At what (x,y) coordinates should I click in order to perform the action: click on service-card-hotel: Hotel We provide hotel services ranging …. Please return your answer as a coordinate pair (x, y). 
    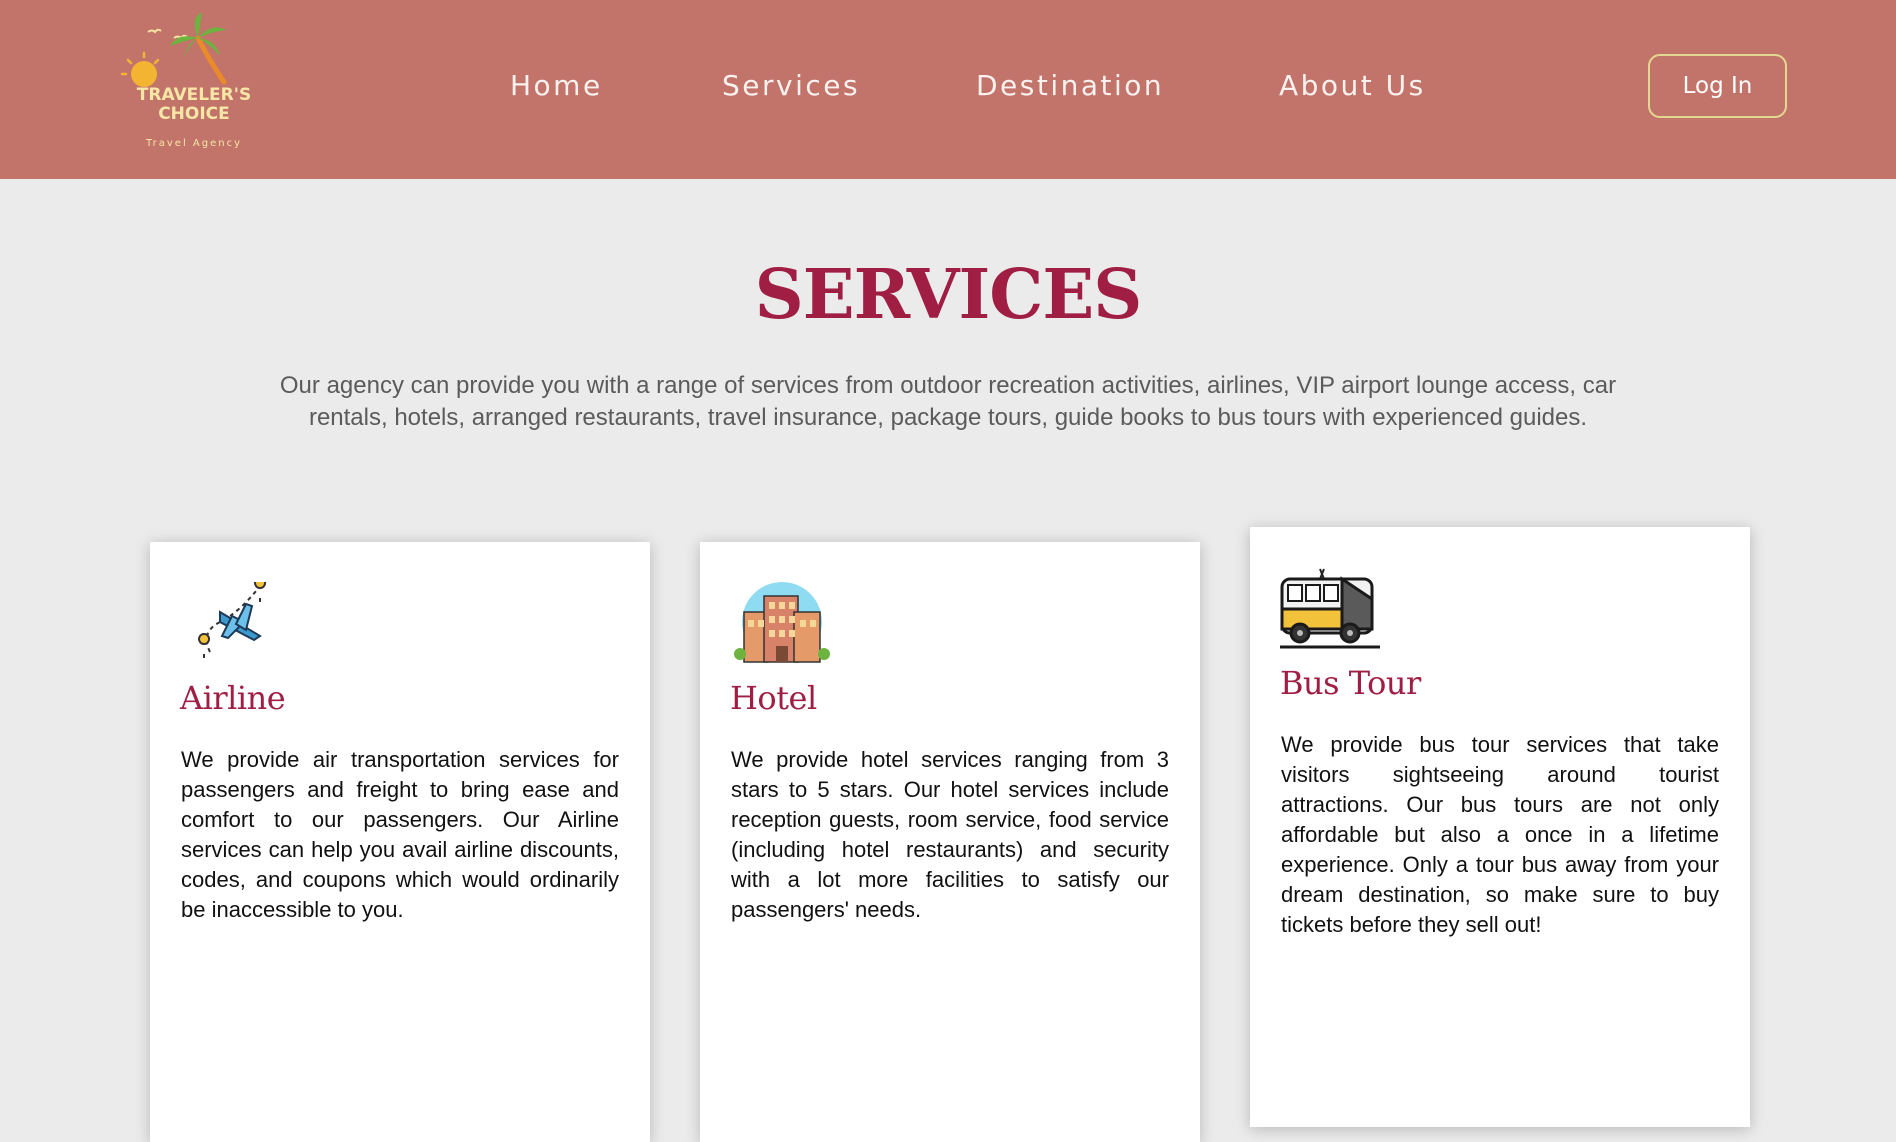
    Looking at the image, I should click on (950, 842).